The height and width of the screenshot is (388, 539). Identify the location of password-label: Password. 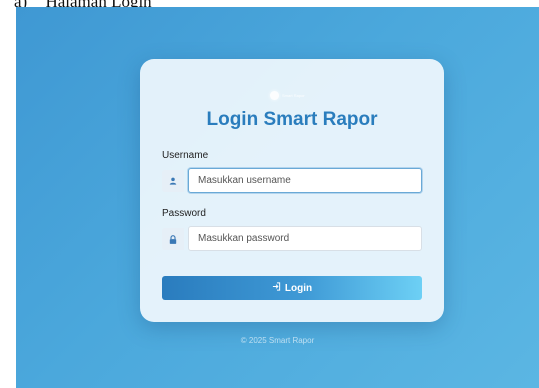
(184, 213).